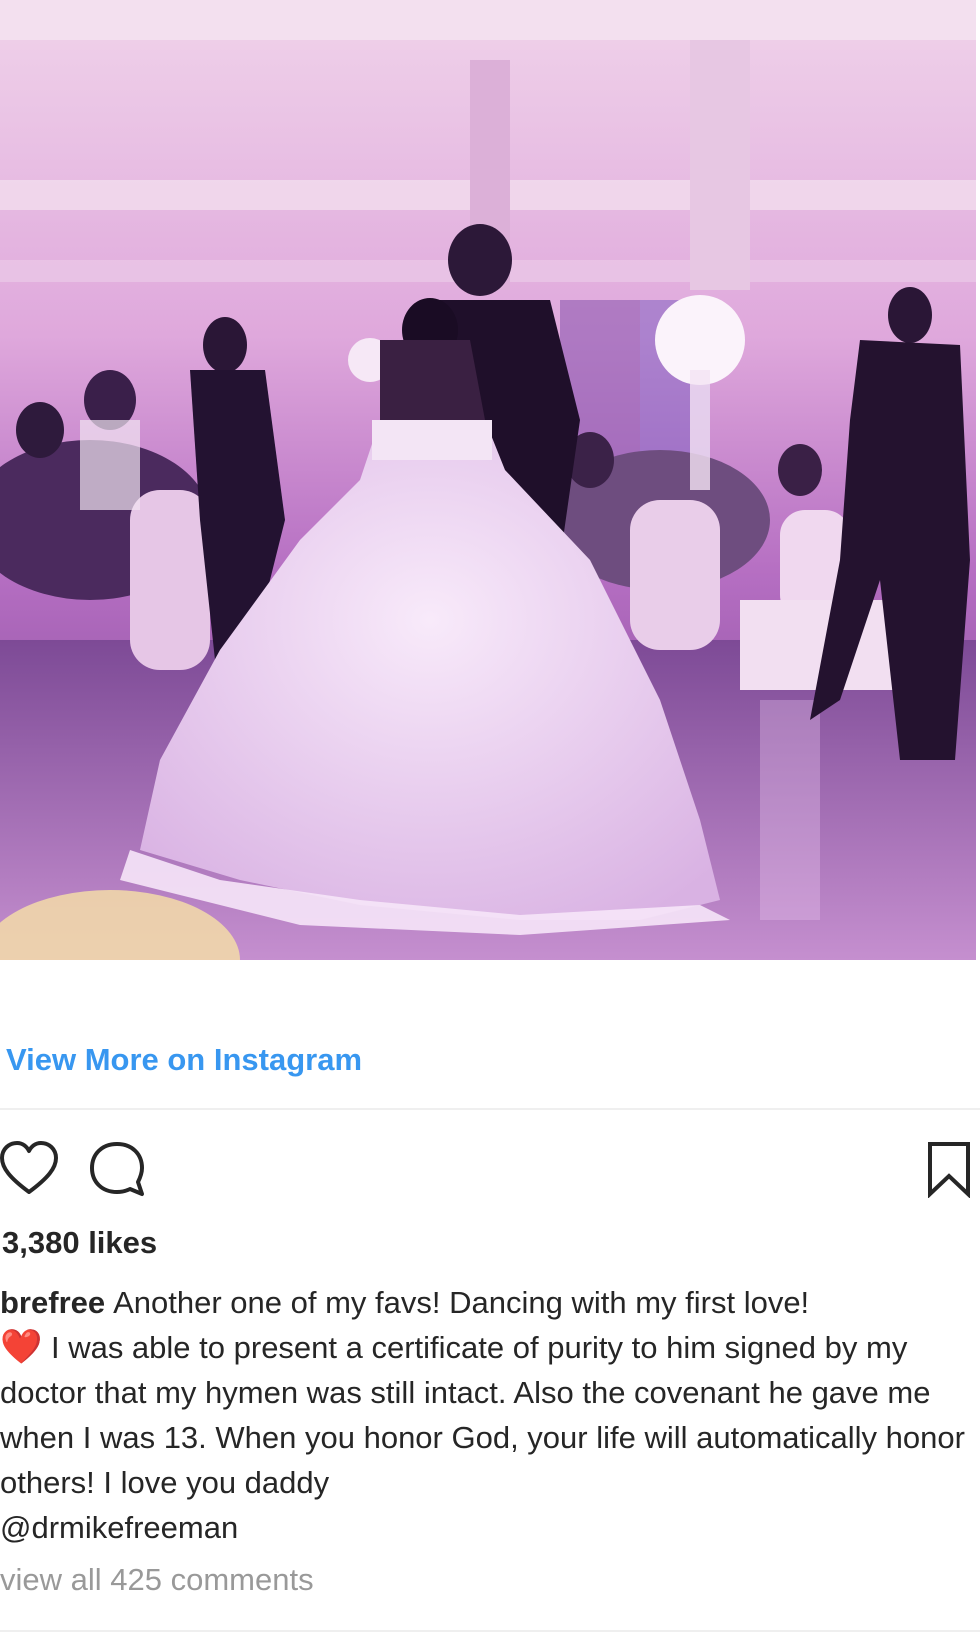 This screenshot has height=1643, width=980. What do you see at coordinates (79, 1243) in the screenshot?
I see `likes-count: 3,380 likes` at bounding box center [79, 1243].